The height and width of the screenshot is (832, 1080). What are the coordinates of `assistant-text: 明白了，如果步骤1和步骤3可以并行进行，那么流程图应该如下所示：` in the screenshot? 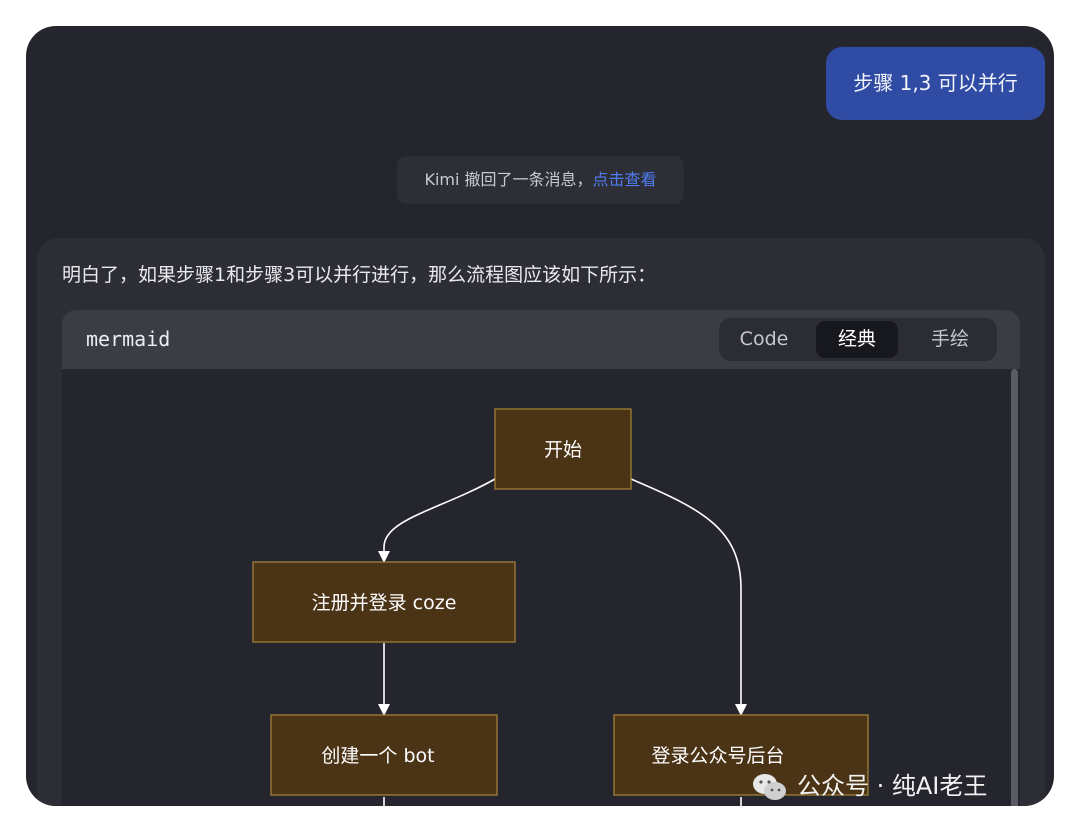 It's located at (359, 275).